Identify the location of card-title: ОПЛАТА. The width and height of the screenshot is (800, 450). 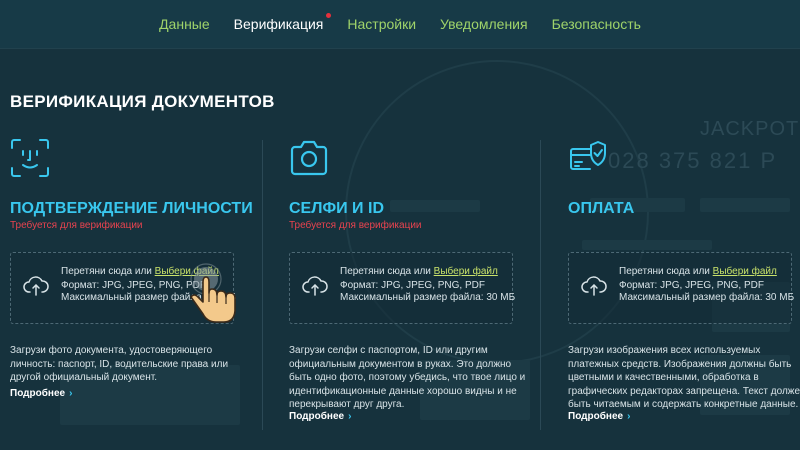
(601, 208).